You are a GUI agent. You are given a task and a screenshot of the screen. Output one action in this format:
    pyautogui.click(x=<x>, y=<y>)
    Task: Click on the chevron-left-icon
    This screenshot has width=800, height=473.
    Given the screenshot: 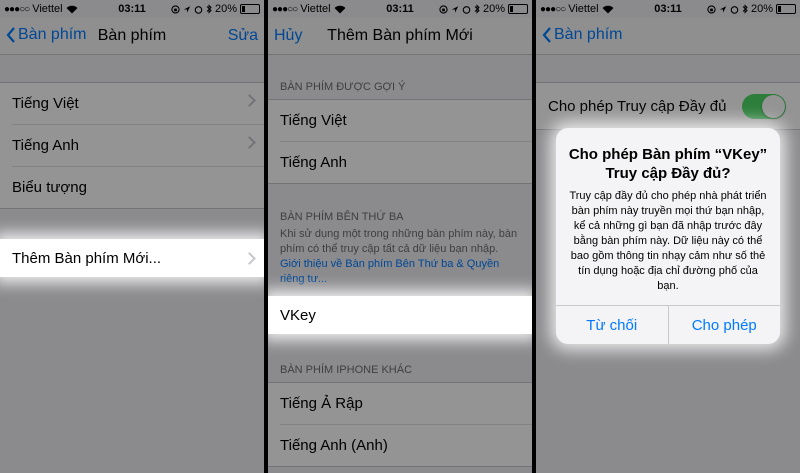 What is the action you would take?
    pyautogui.click(x=546, y=35)
    